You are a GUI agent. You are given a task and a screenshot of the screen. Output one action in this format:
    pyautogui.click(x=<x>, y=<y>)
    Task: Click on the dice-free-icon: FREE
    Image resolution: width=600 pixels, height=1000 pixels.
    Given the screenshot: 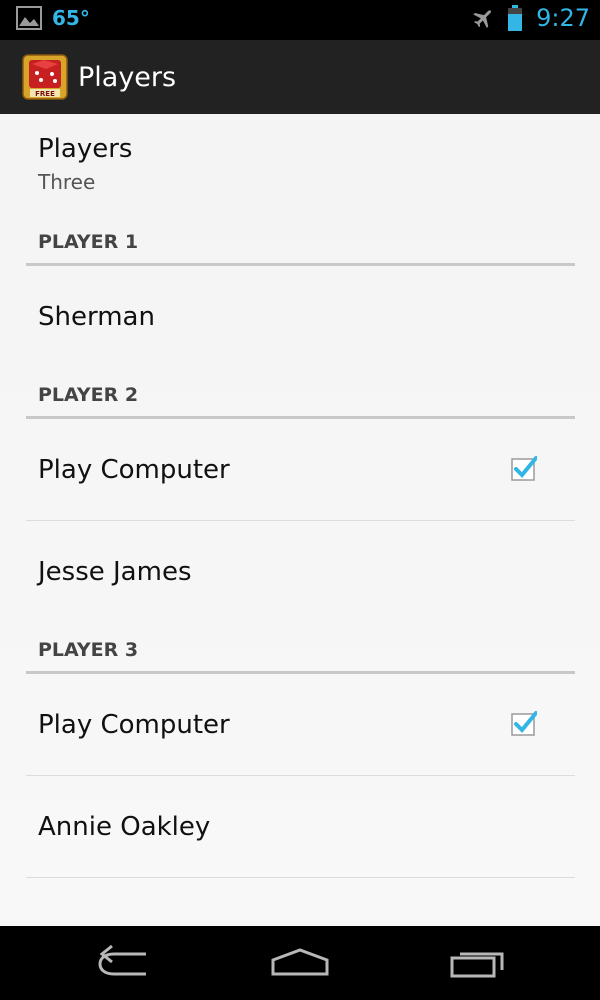 What is the action you would take?
    pyautogui.click(x=45, y=77)
    